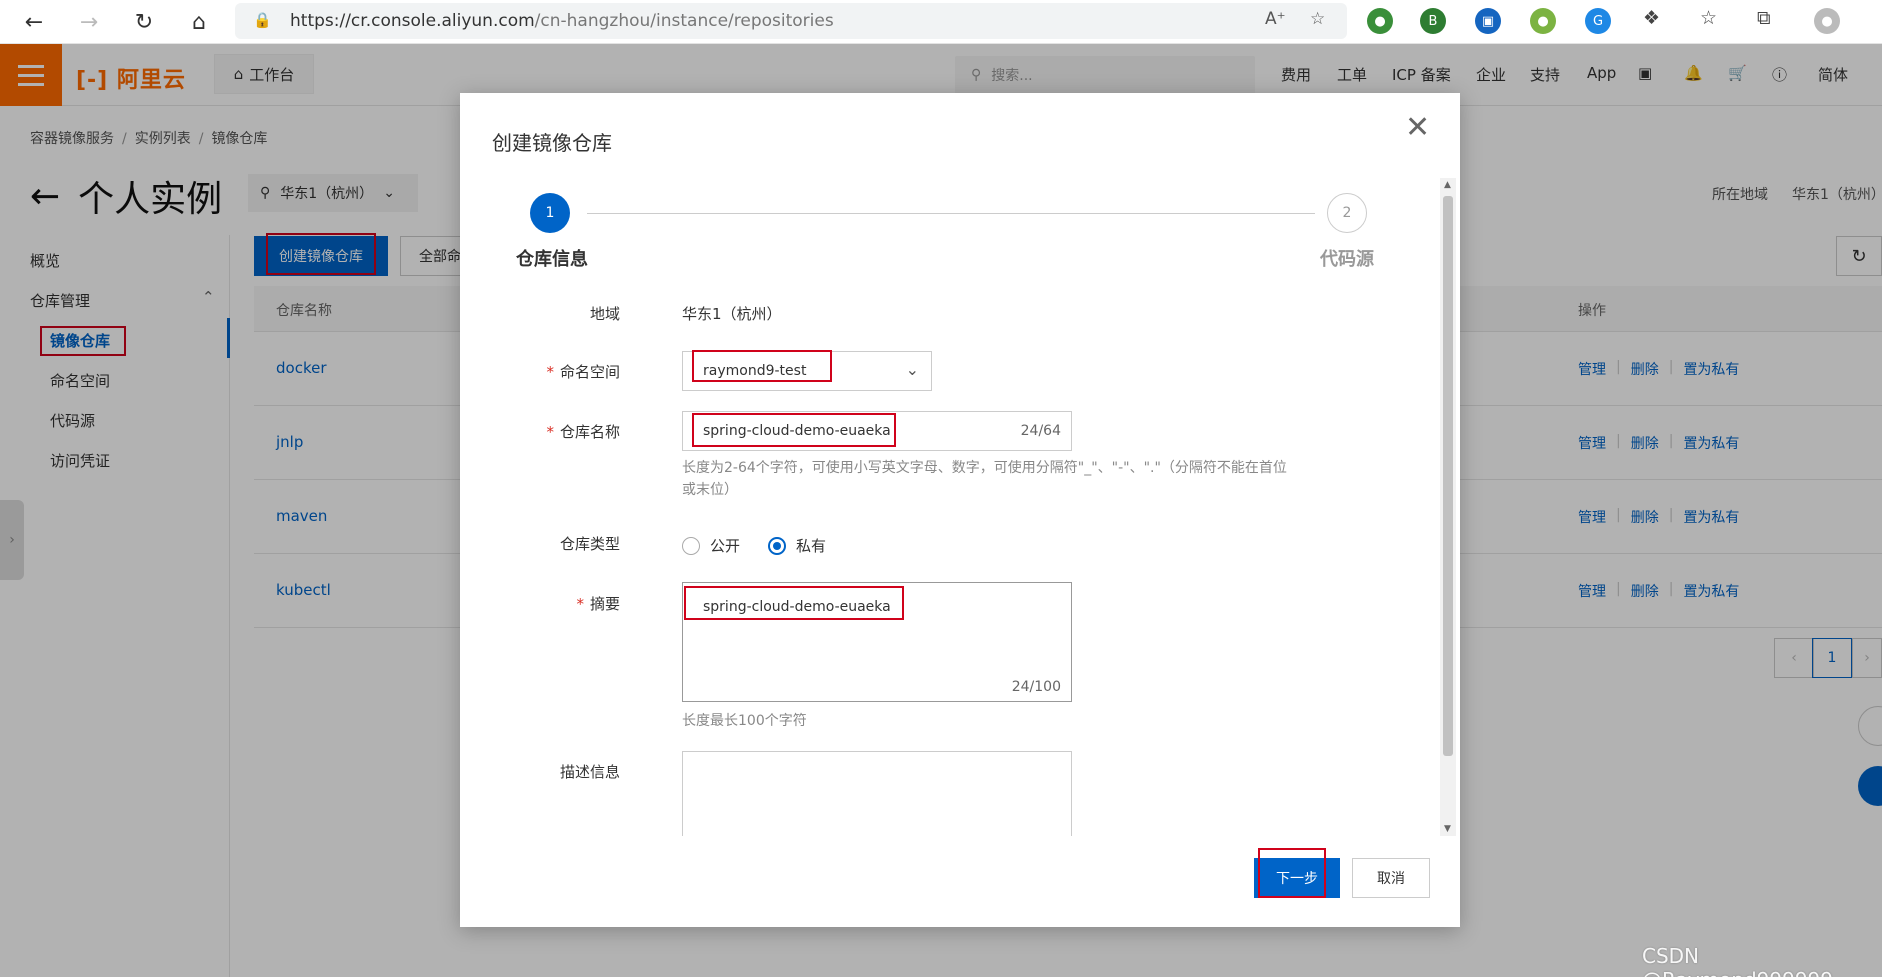  I want to click on home-icon: ⌂, so click(199, 22).